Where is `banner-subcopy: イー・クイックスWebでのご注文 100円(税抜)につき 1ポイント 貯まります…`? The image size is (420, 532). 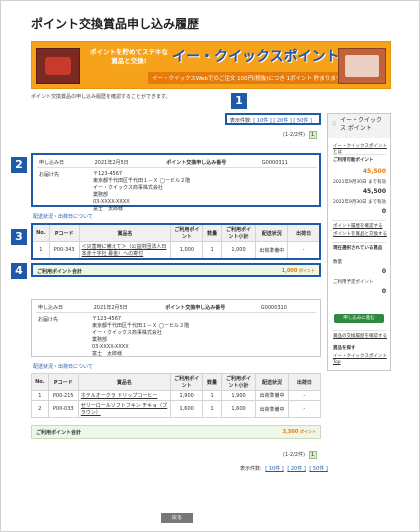
banner-subcopy: イー・クイックスWebでのご注文 100円(税抜)につき 1ポイント 貯まります… is located at coordinates (248, 78).